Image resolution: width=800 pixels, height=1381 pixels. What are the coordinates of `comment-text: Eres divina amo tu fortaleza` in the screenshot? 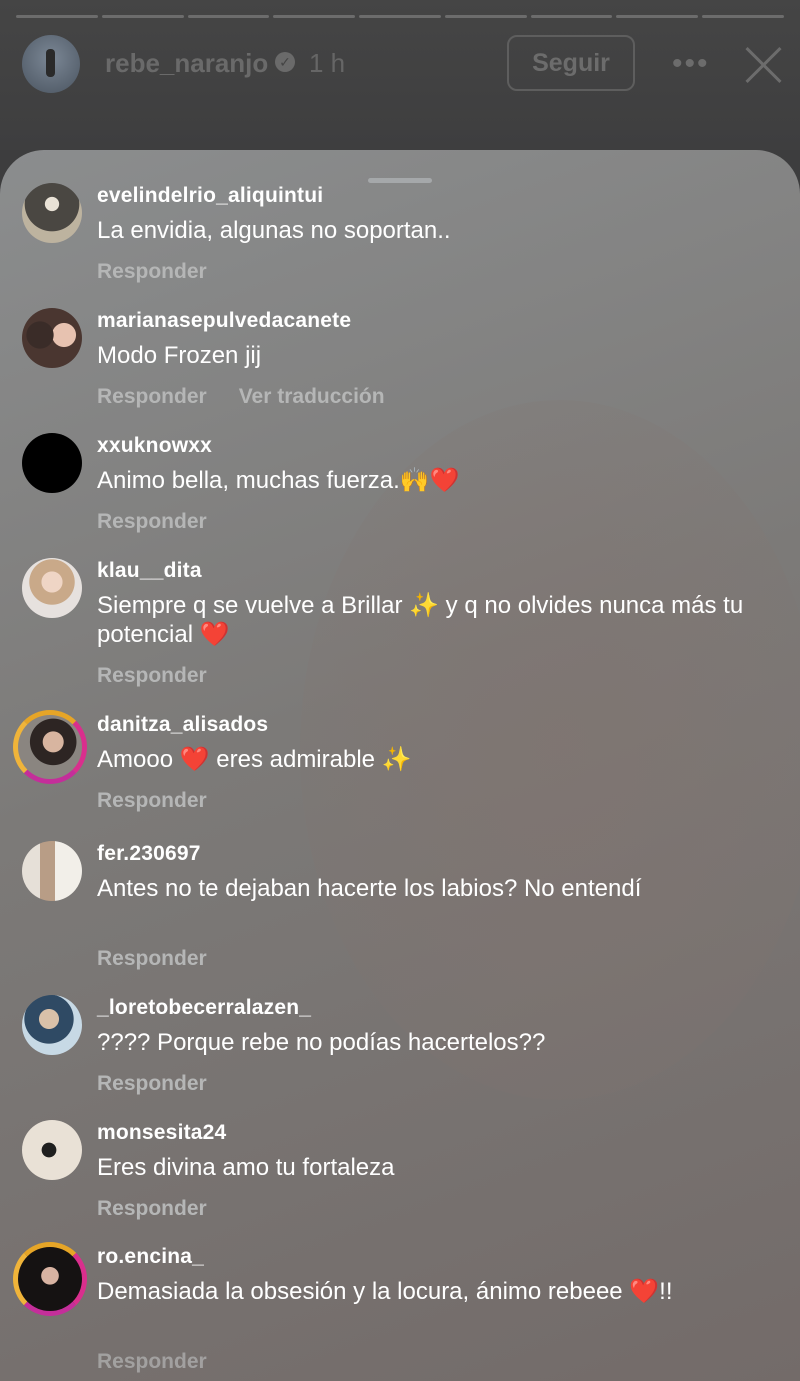 It's located at (246, 1167).